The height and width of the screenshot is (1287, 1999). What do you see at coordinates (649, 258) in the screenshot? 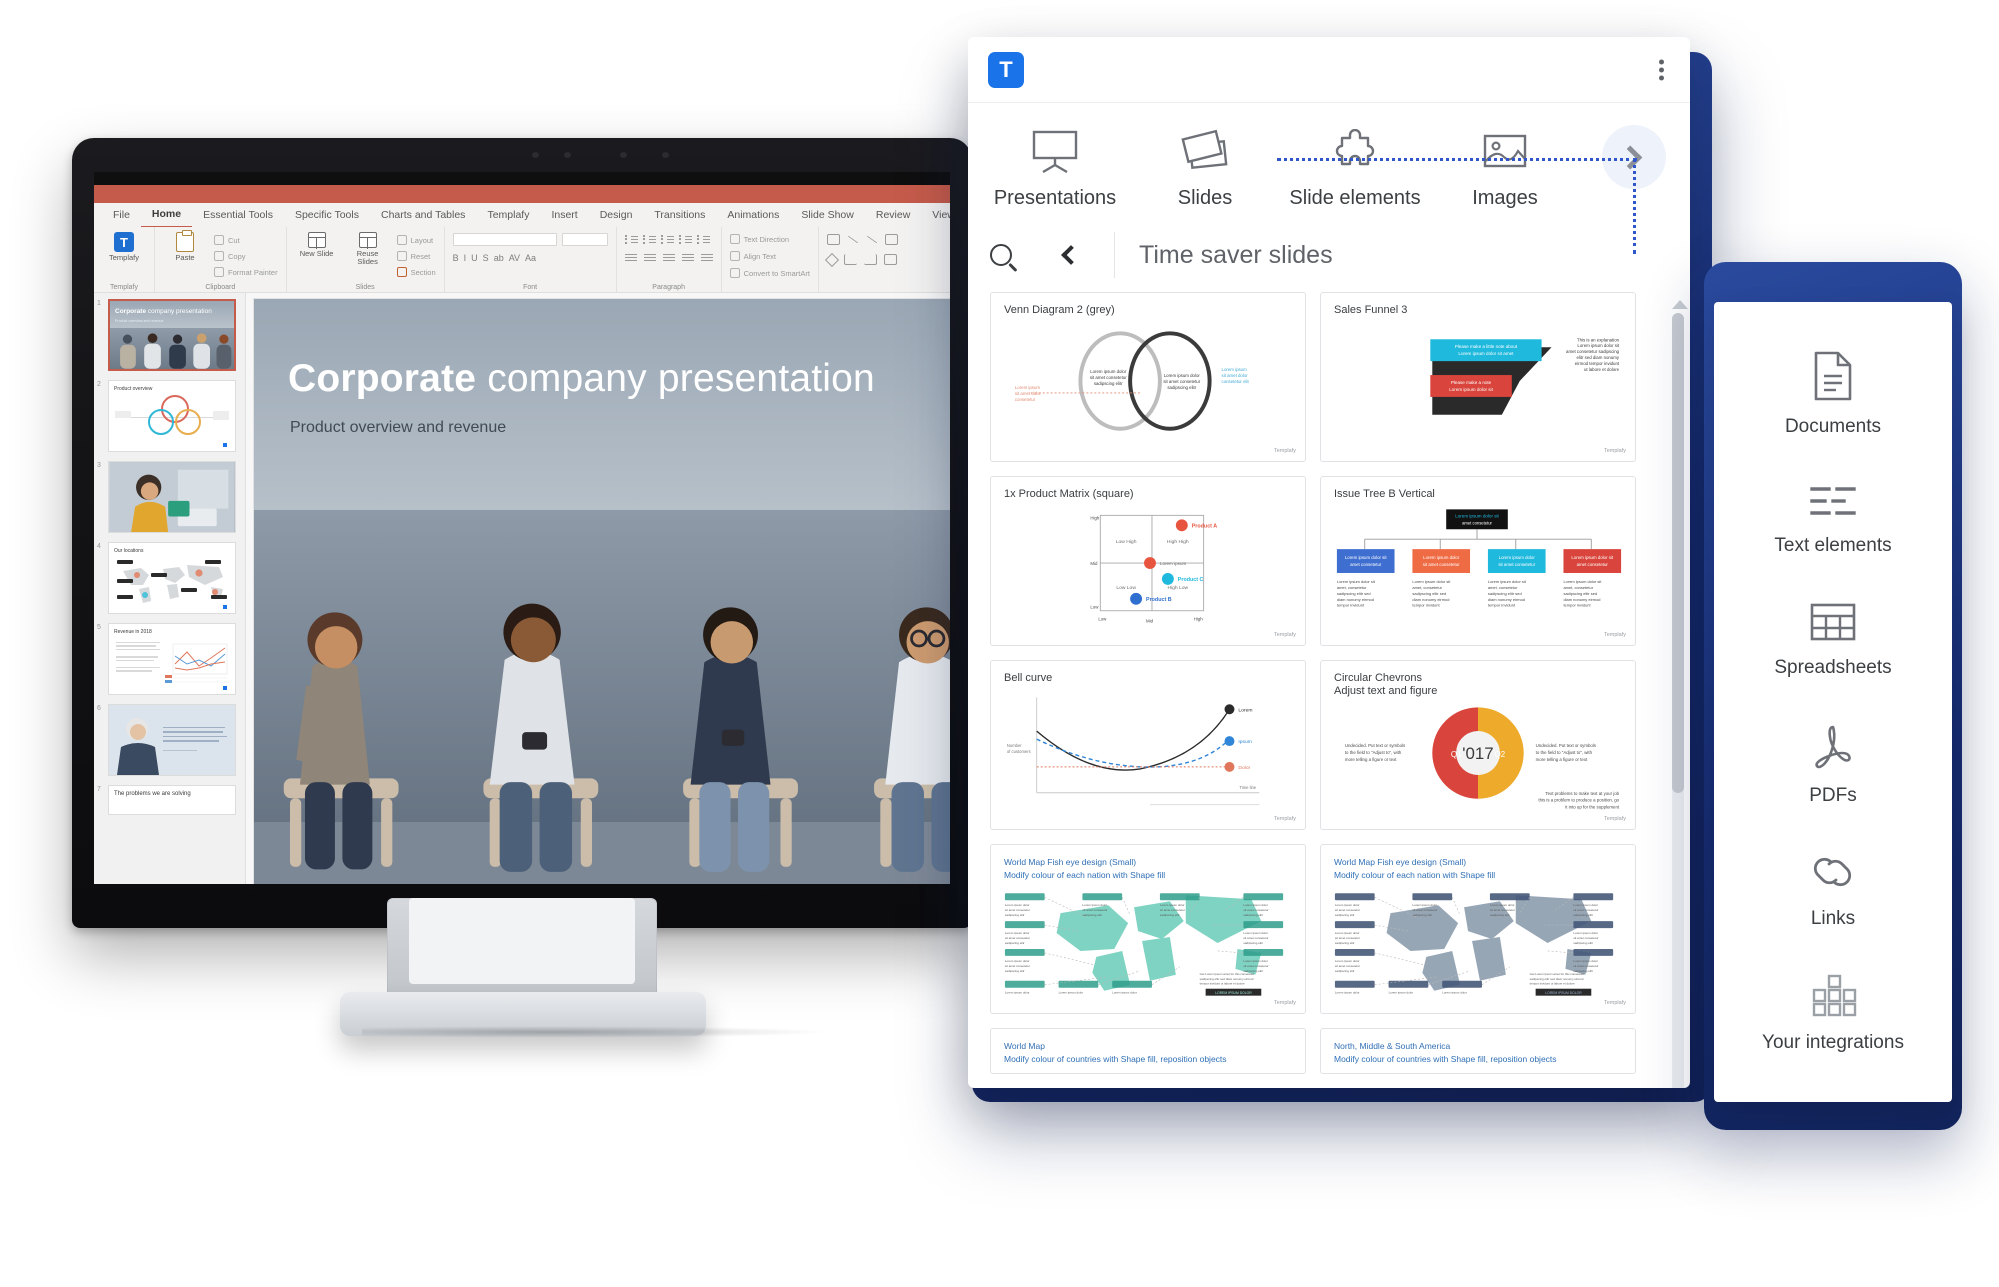
I see `align-center-icon` at bounding box center [649, 258].